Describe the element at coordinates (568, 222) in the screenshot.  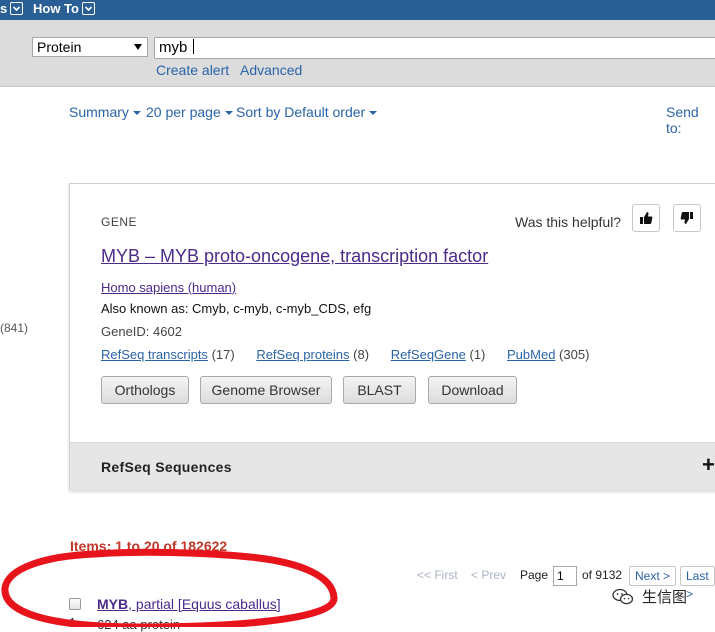
I see `helpful-question: Was this helpful?` at that location.